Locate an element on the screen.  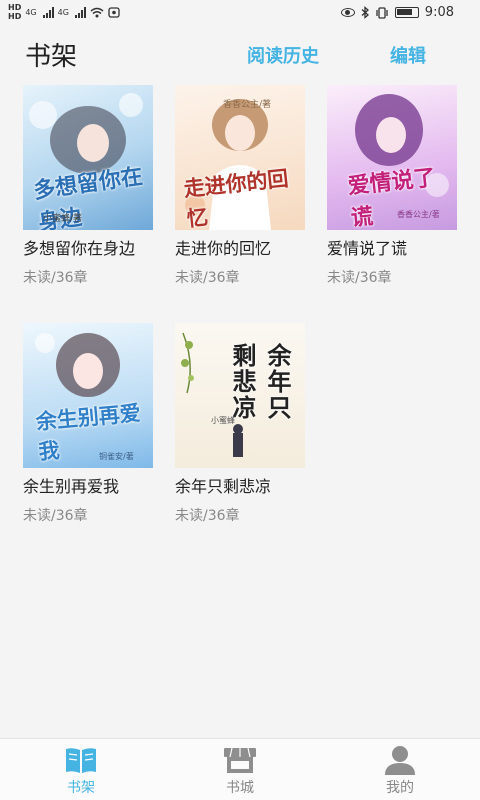
notification-icon is located at coordinates (114, 12).